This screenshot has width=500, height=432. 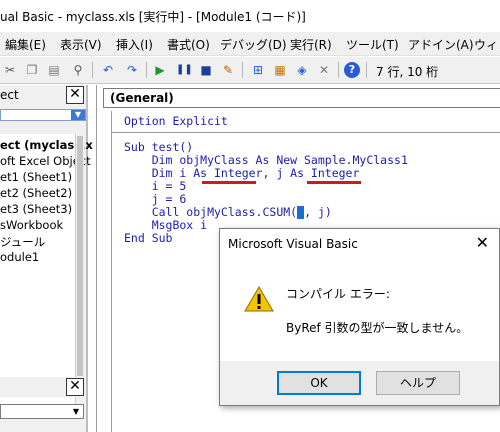 What do you see at coordinates (280, 70) in the screenshot?
I see `properties-icon: ▦` at bounding box center [280, 70].